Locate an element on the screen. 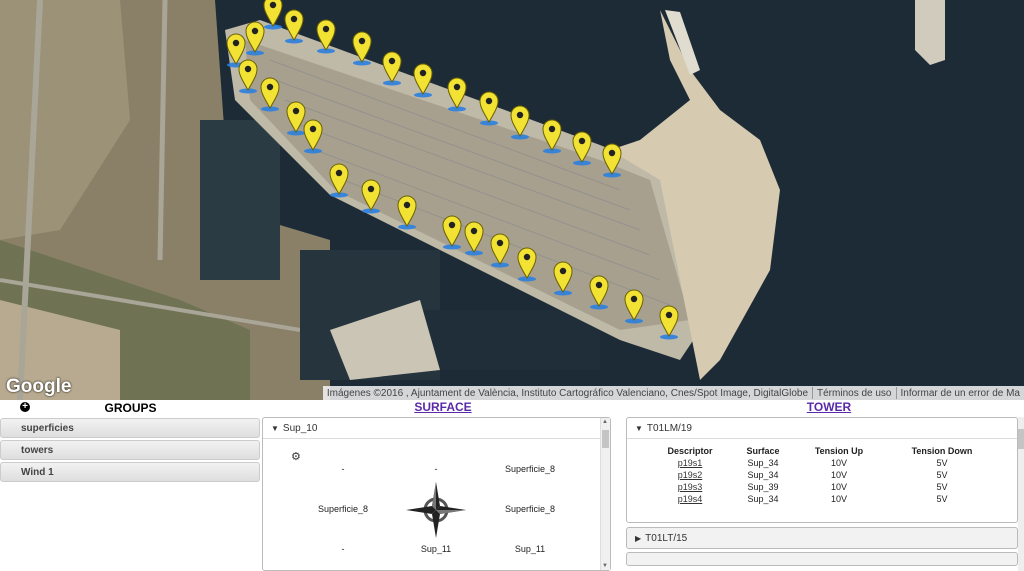 This screenshot has height=571, width=1024. group-item-towers: towers is located at coordinates (130, 450).